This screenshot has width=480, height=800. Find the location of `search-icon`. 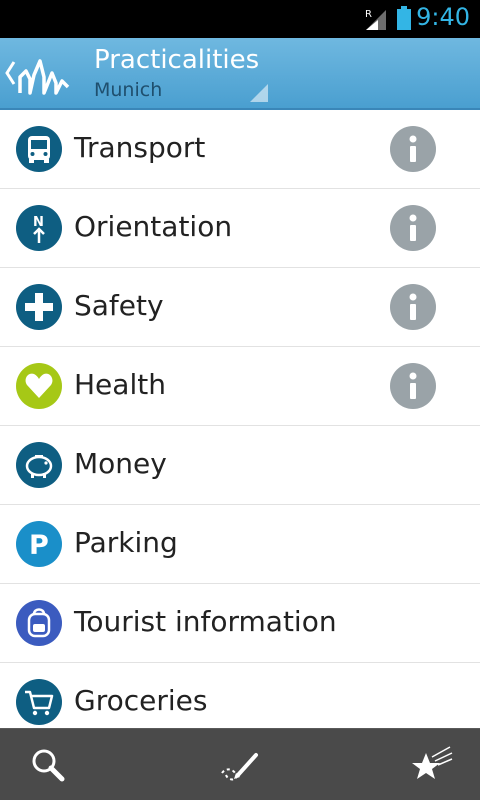

search-icon is located at coordinates (48, 765).